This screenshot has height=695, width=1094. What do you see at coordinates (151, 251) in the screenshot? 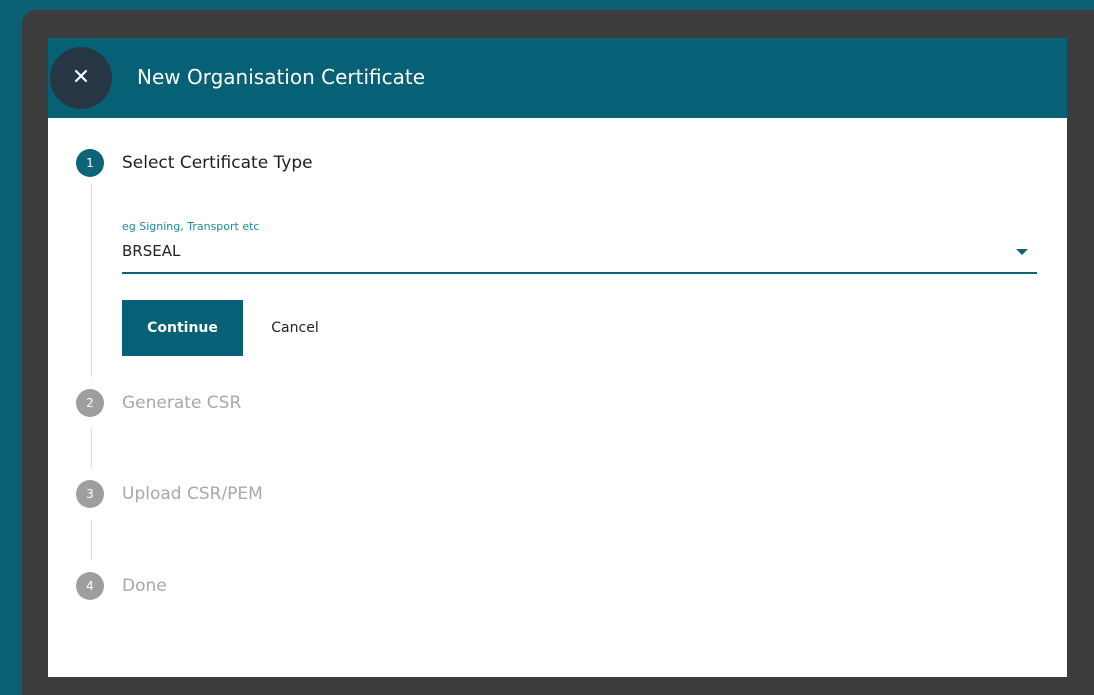
I see `certificate-type-value: BRSEAL` at bounding box center [151, 251].